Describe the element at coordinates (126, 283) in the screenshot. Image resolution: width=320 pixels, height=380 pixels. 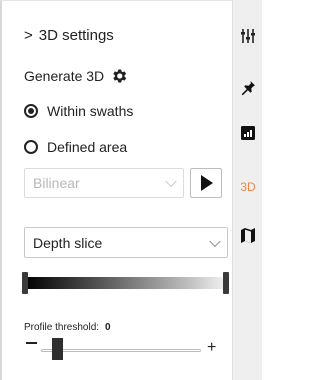
I see `color-gradient-bar` at that location.